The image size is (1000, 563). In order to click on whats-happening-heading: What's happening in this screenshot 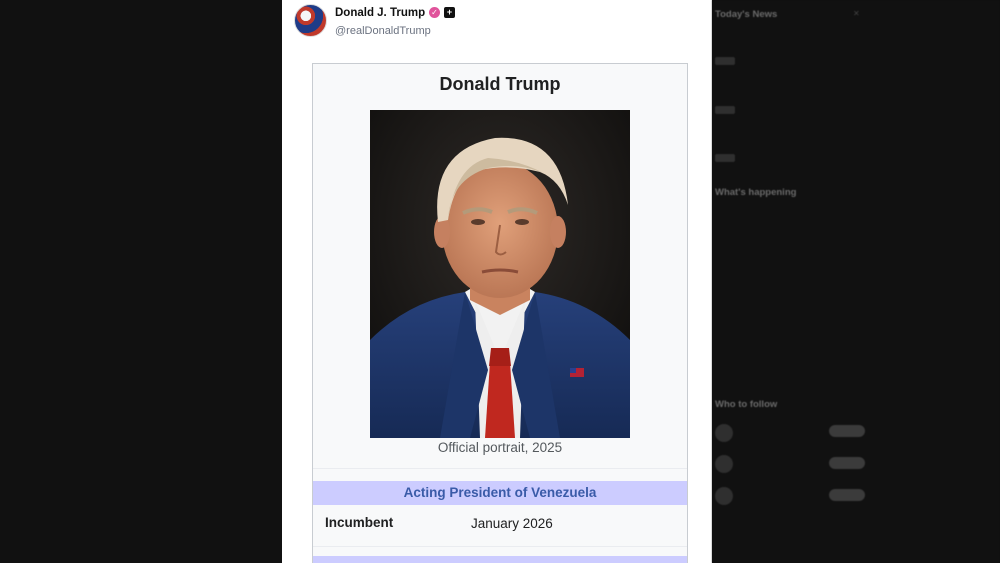, I will do `click(756, 192)`.